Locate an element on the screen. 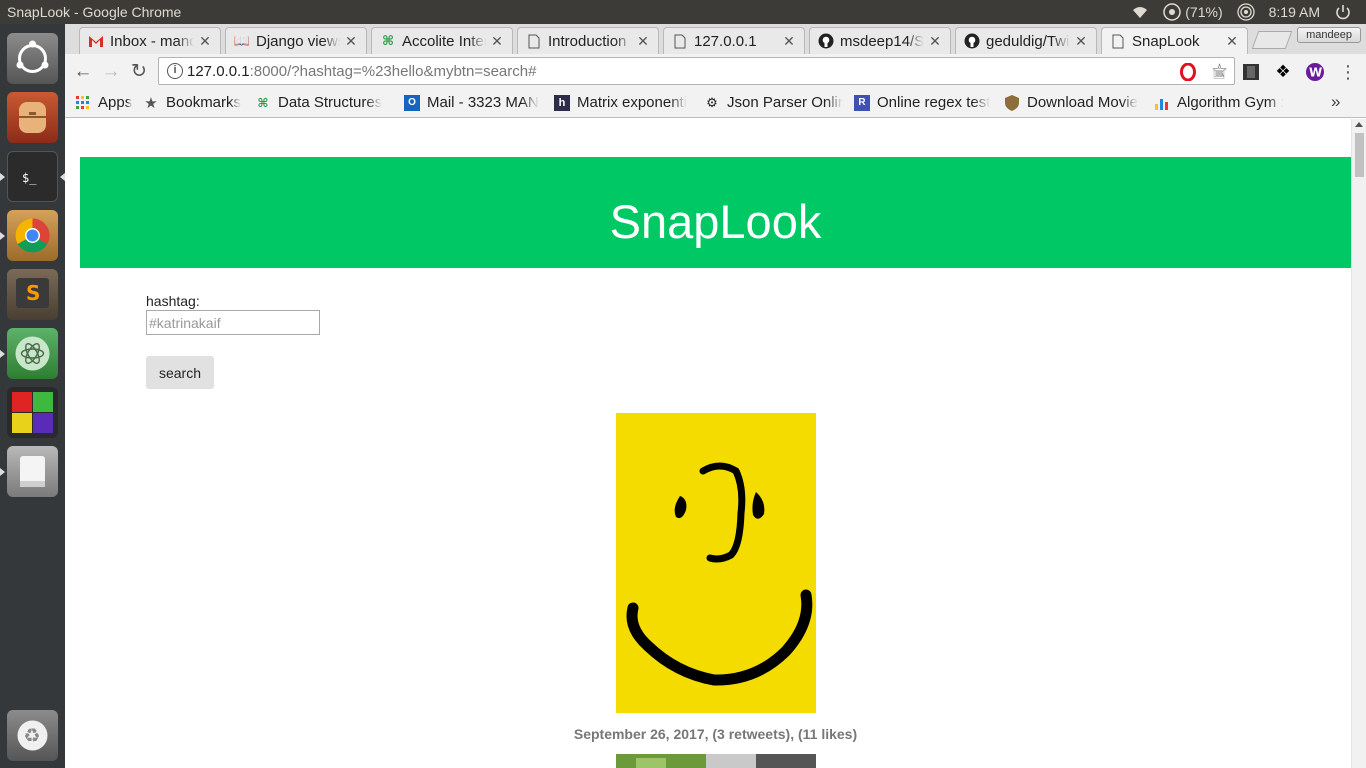 The height and width of the screenshot is (768, 1366). bookmark-label: Mail - 3323 MAN is located at coordinates (483, 102).